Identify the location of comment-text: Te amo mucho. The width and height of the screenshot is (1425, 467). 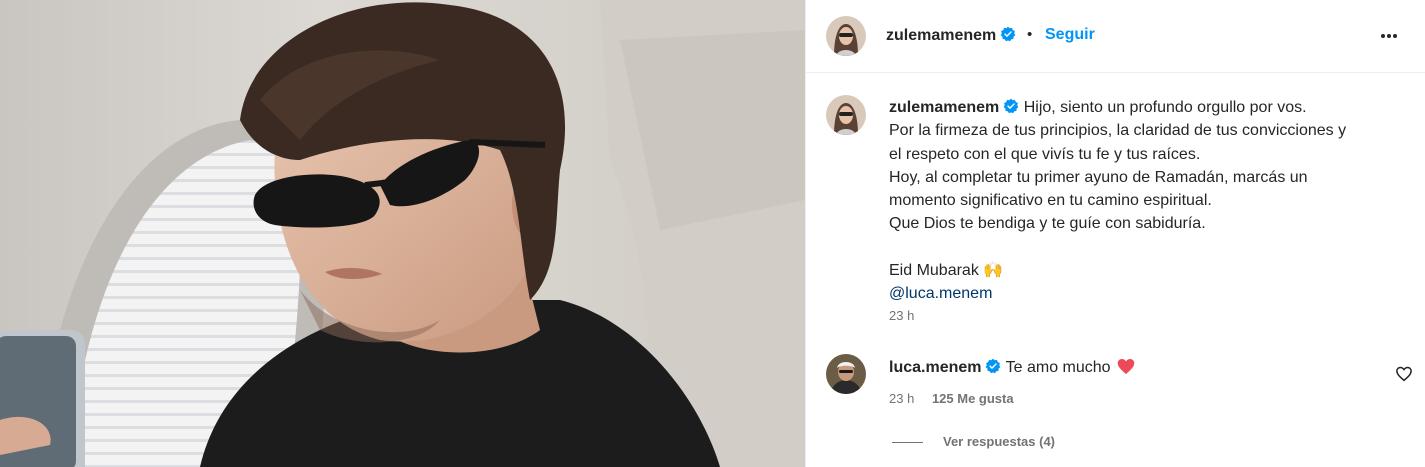
(1058, 367).